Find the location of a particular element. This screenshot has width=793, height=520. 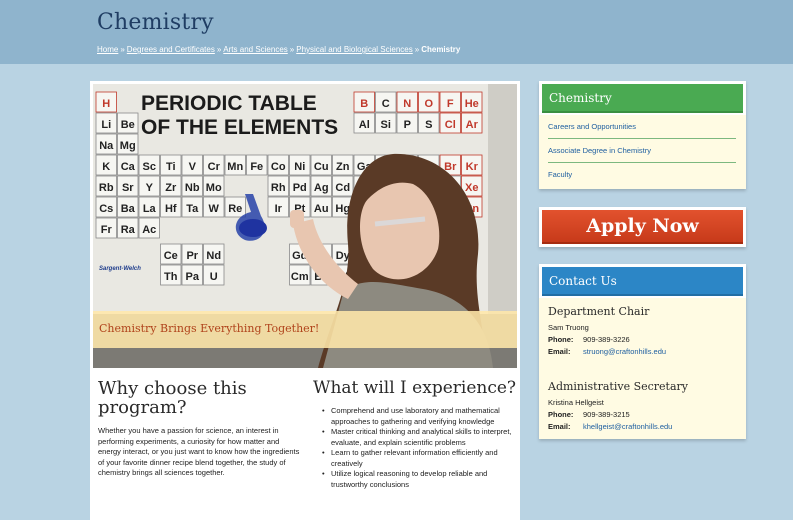

element-symbol: Cl is located at coordinates (450, 125).